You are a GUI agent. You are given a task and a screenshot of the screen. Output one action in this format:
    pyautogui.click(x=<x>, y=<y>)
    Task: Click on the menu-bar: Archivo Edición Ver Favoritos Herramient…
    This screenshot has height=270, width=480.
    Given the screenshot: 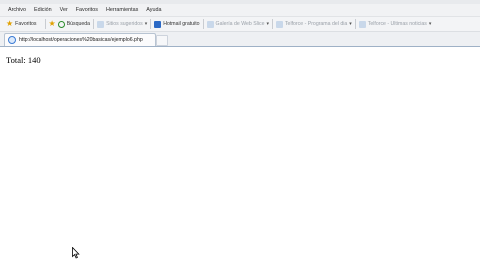 What is the action you would take?
    pyautogui.click(x=240, y=10)
    